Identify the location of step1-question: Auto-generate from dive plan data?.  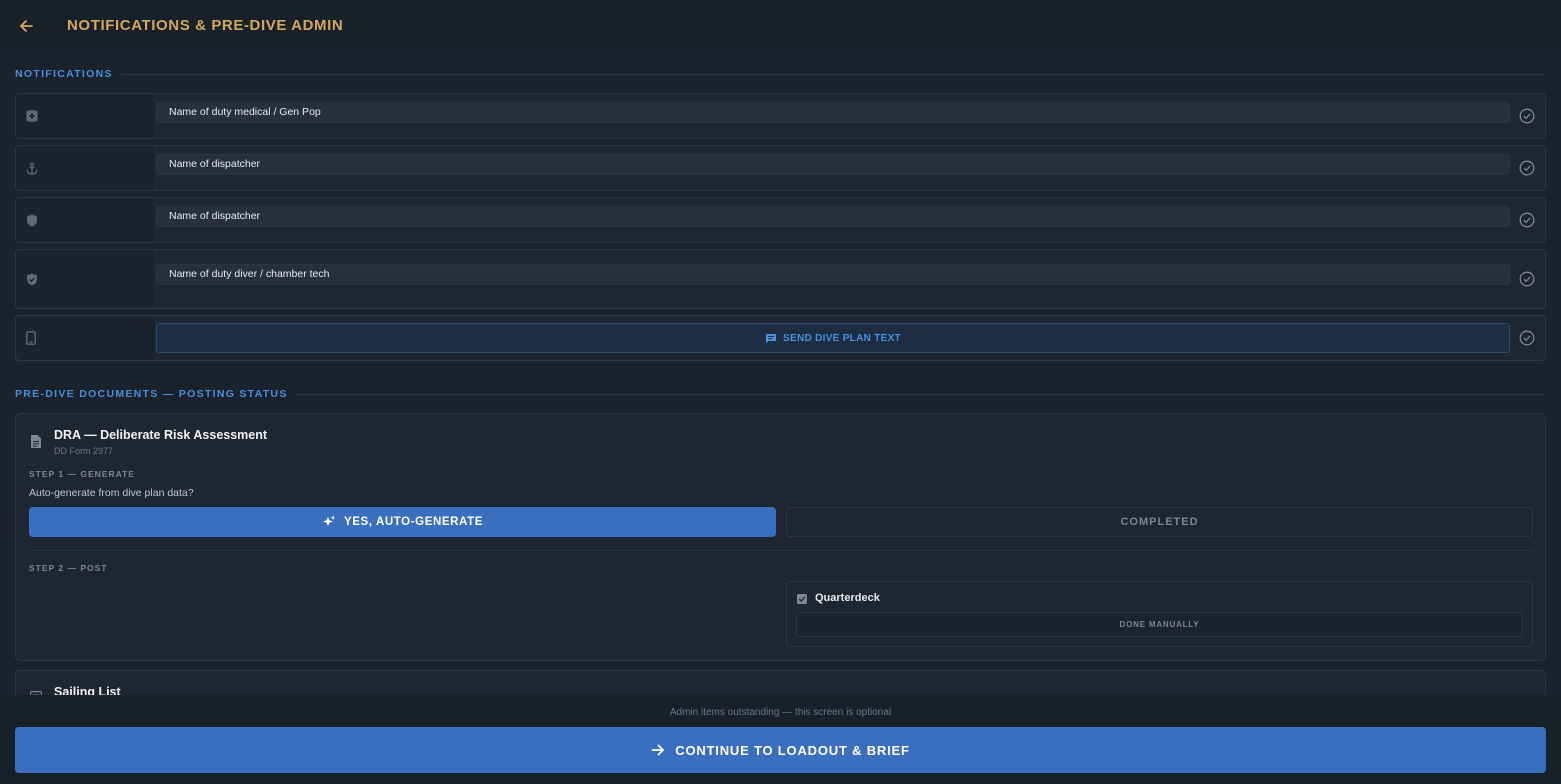
(111, 493).